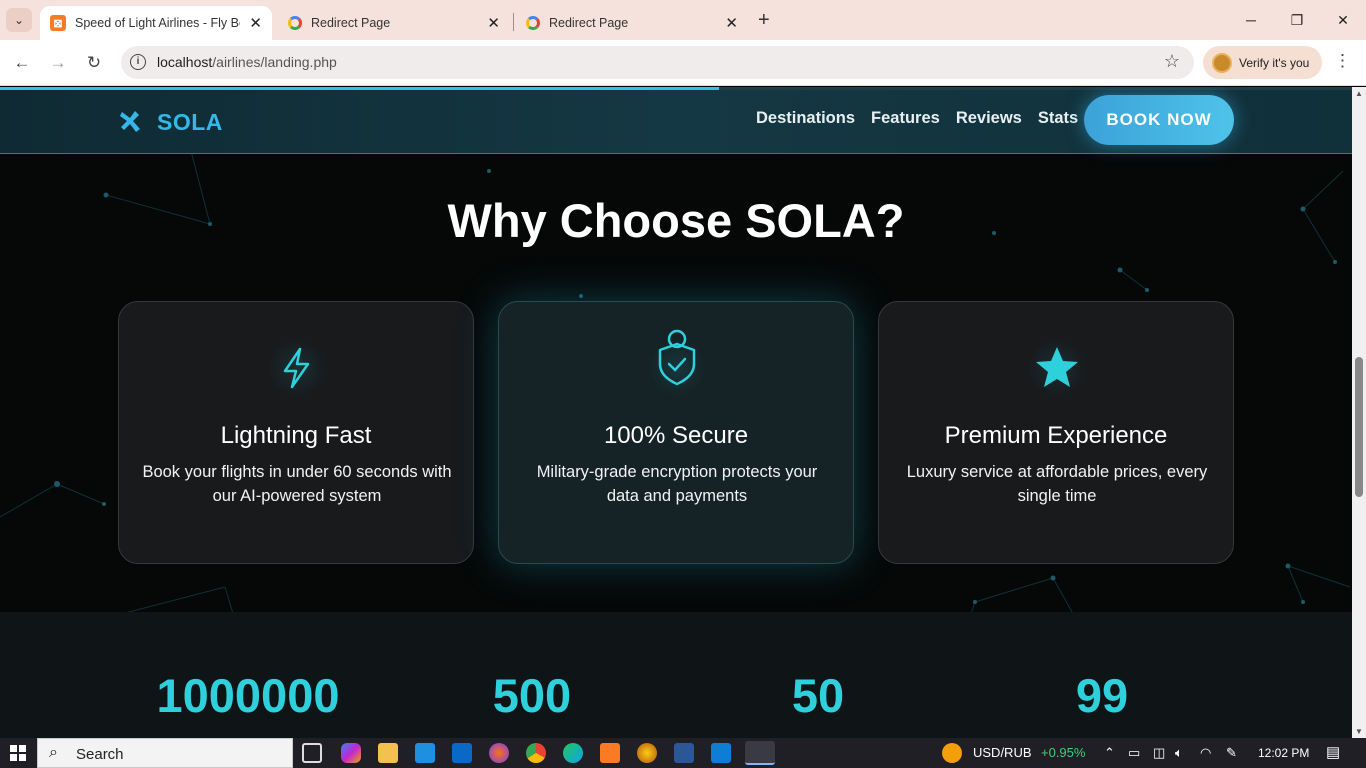 The height and width of the screenshot is (768, 1366). Describe the element at coordinates (764, 20) in the screenshot. I see `new-tab-button: +` at that location.